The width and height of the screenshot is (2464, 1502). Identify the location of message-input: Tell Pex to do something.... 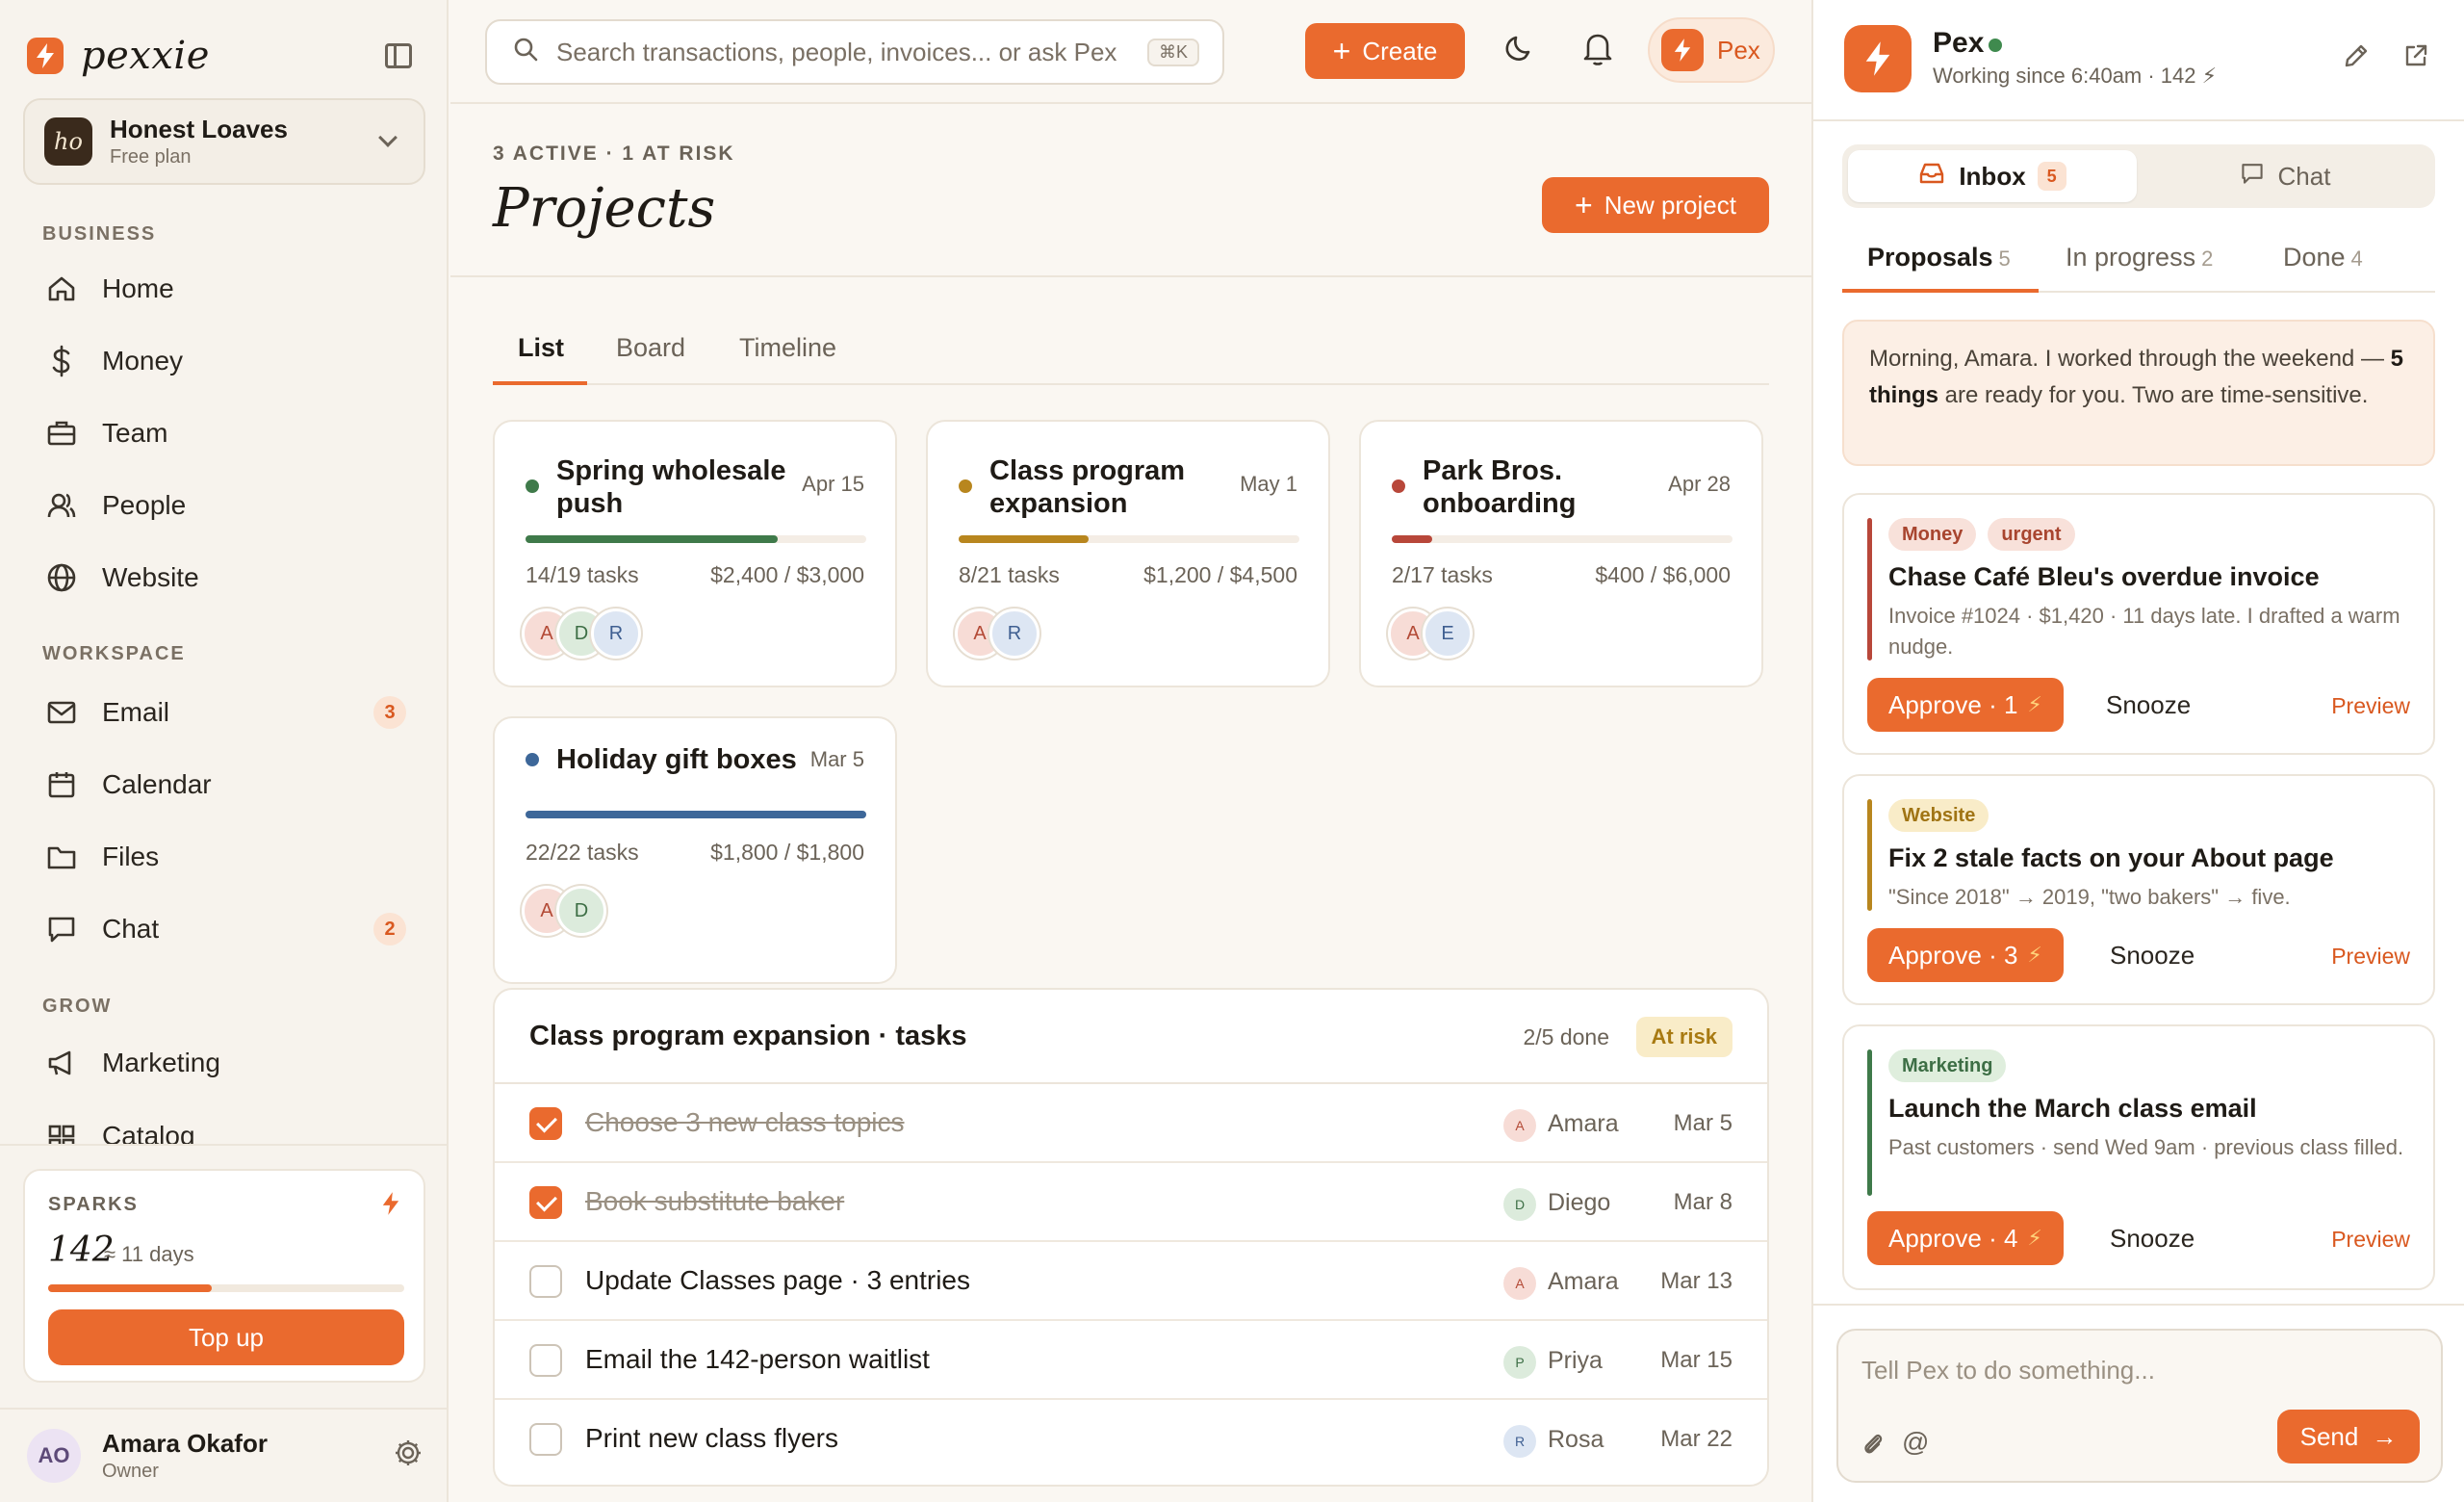
(2008, 1370).